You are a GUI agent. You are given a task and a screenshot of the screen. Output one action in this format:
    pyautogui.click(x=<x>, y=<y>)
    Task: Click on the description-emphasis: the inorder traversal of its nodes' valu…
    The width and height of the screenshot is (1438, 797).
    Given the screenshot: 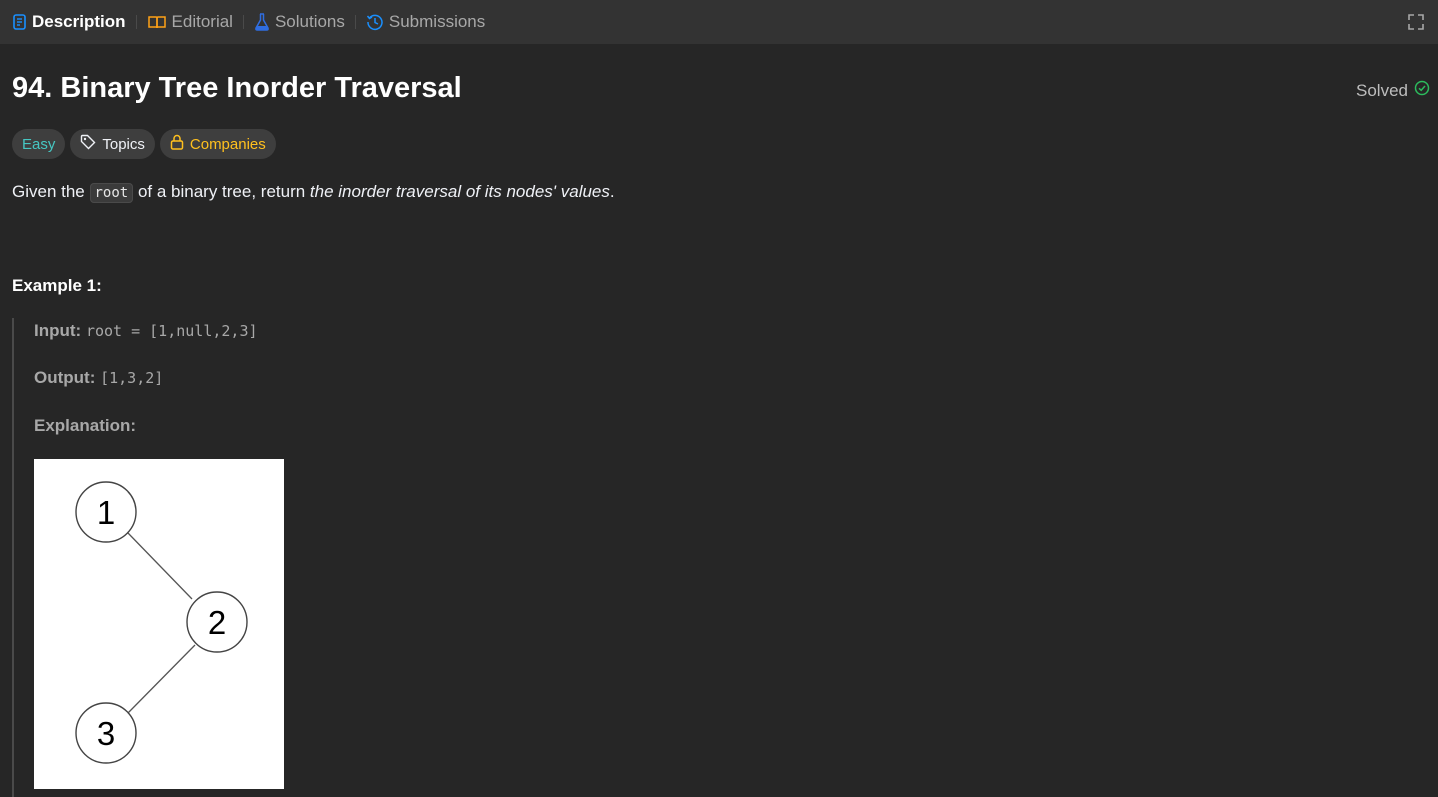 What is the action you would take?
    pyautogui.click(x=459, y=191)
    